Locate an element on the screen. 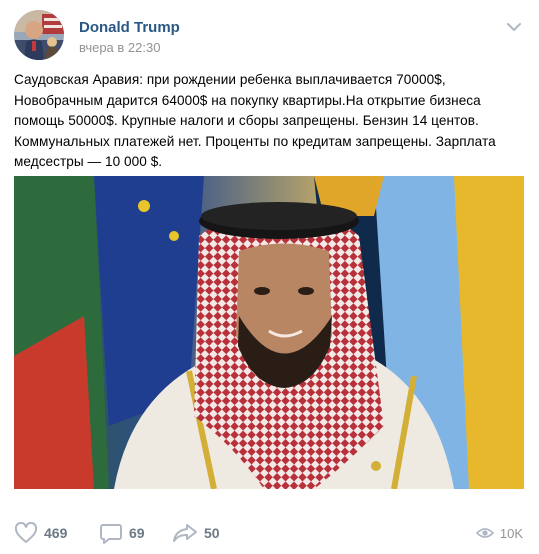 This screenshot has height=554, width=539. share-button: 50 is located at coordinates (196, 533).